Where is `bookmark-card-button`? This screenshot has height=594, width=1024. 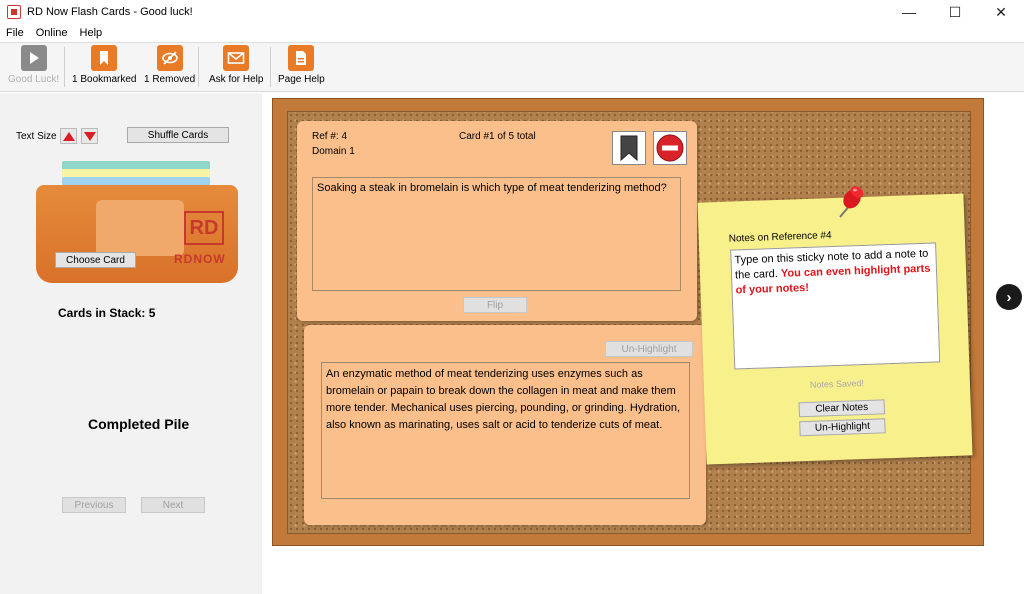
bookmark-card-button is located at coordinates (629, 148).